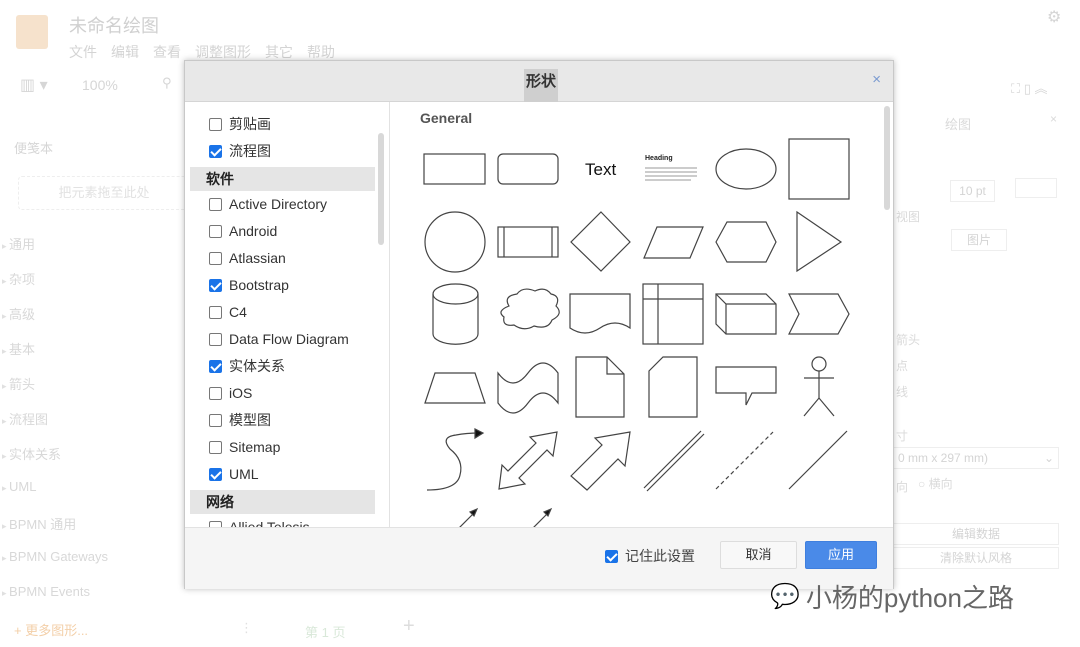 The width and height of the screenshot is (1080, 647). I want to click on tab-diagram: 绘图, so click(958, 123).